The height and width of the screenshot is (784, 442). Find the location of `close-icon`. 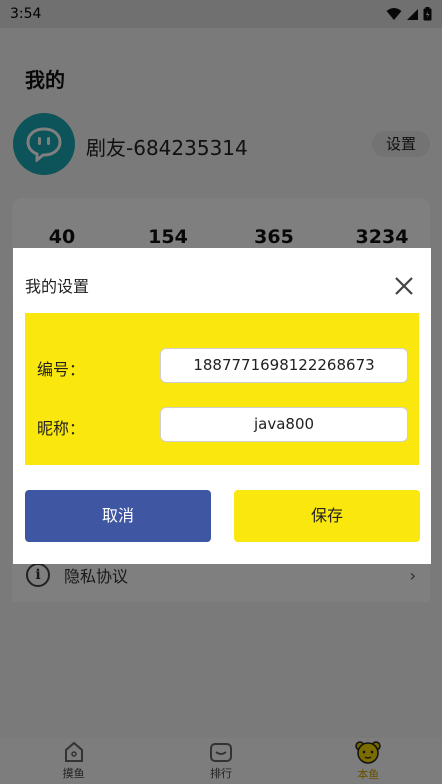

close-icon is located at coordinates (404, 286).